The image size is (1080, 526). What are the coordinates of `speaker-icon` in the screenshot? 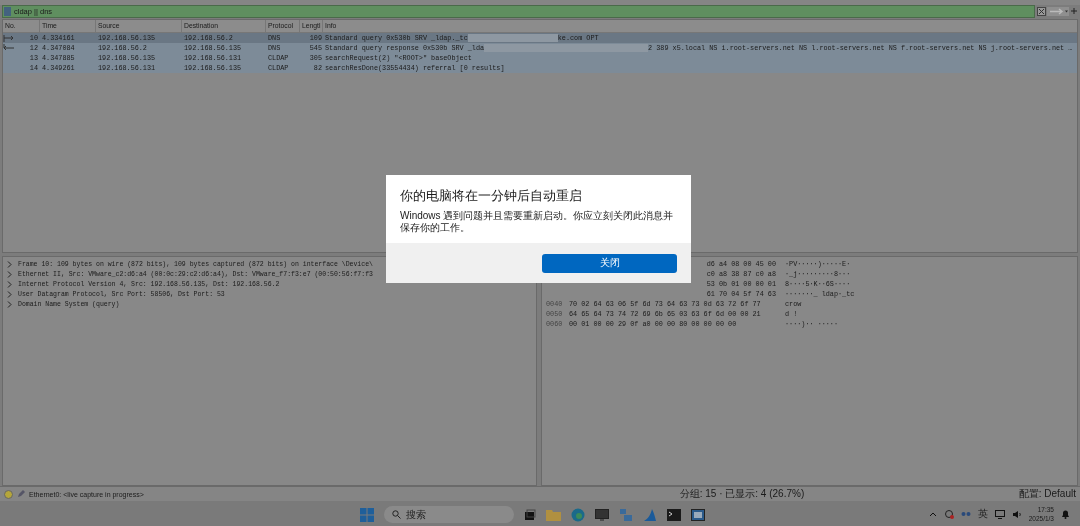 It's located at (1016, 514).